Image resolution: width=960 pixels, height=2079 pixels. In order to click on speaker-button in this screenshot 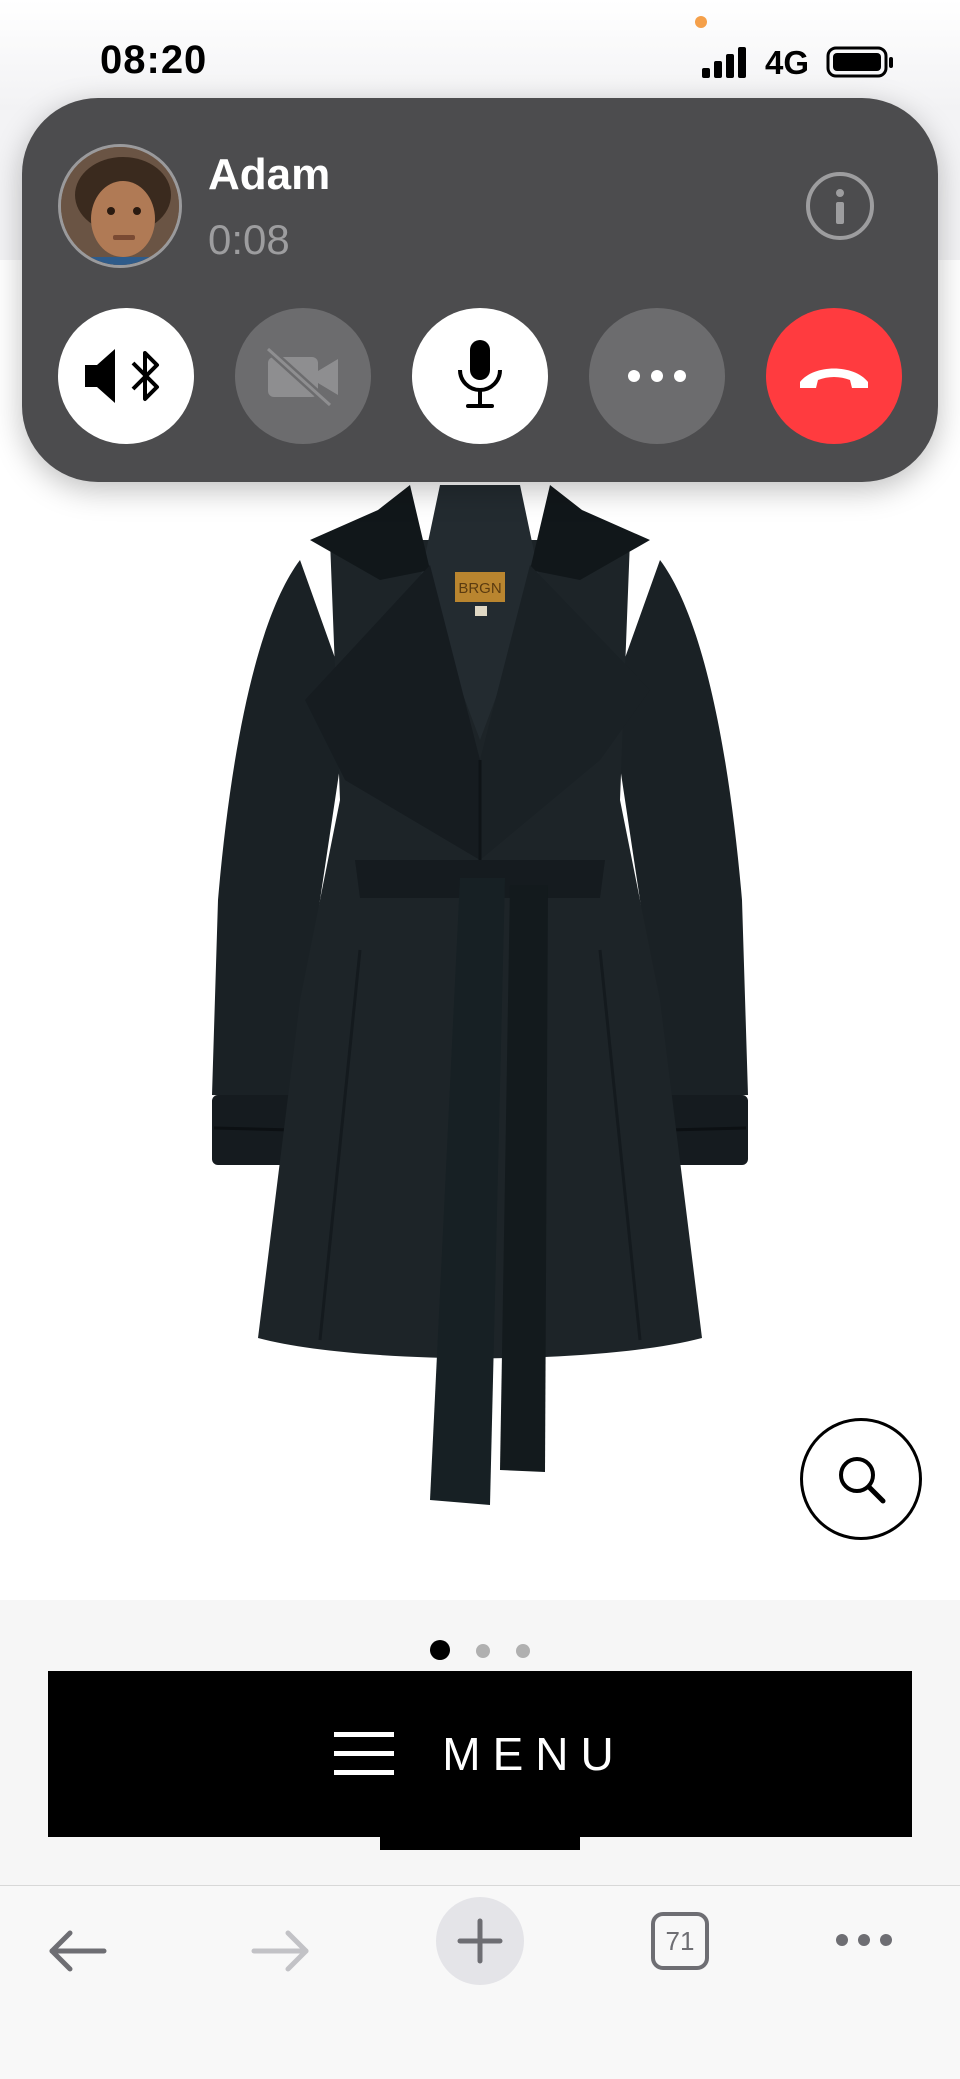, I will do `click(126, 376)`.